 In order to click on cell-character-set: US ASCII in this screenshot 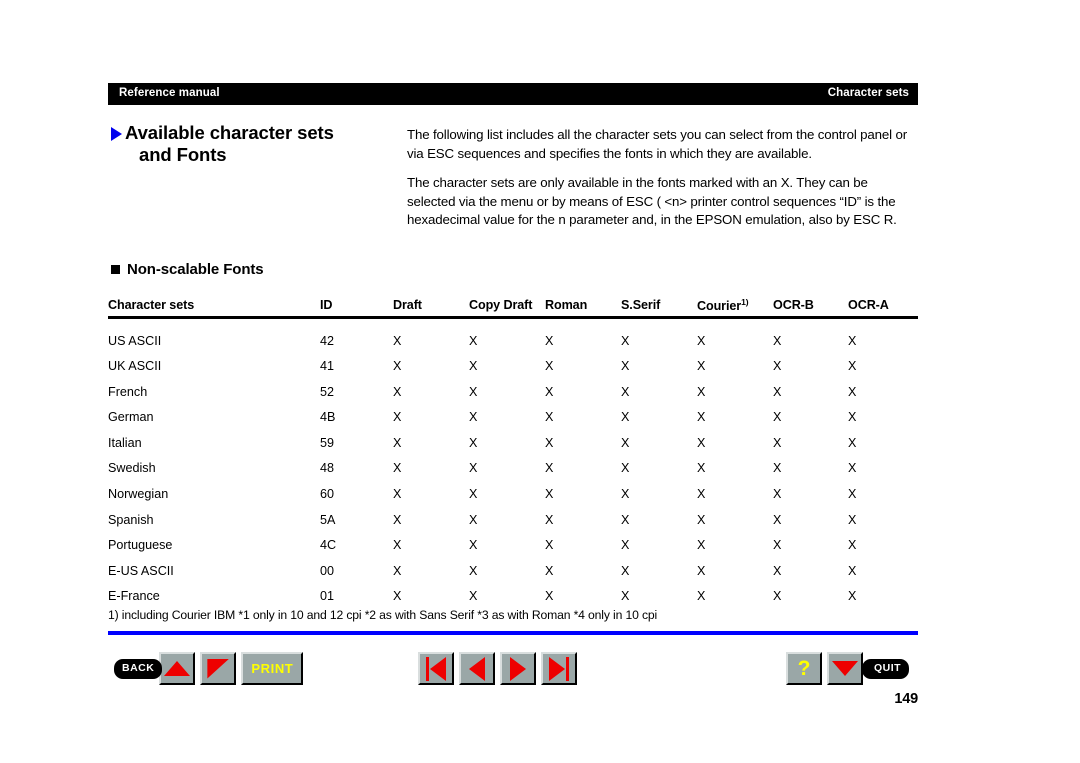, I will do `click(135, 340)`.